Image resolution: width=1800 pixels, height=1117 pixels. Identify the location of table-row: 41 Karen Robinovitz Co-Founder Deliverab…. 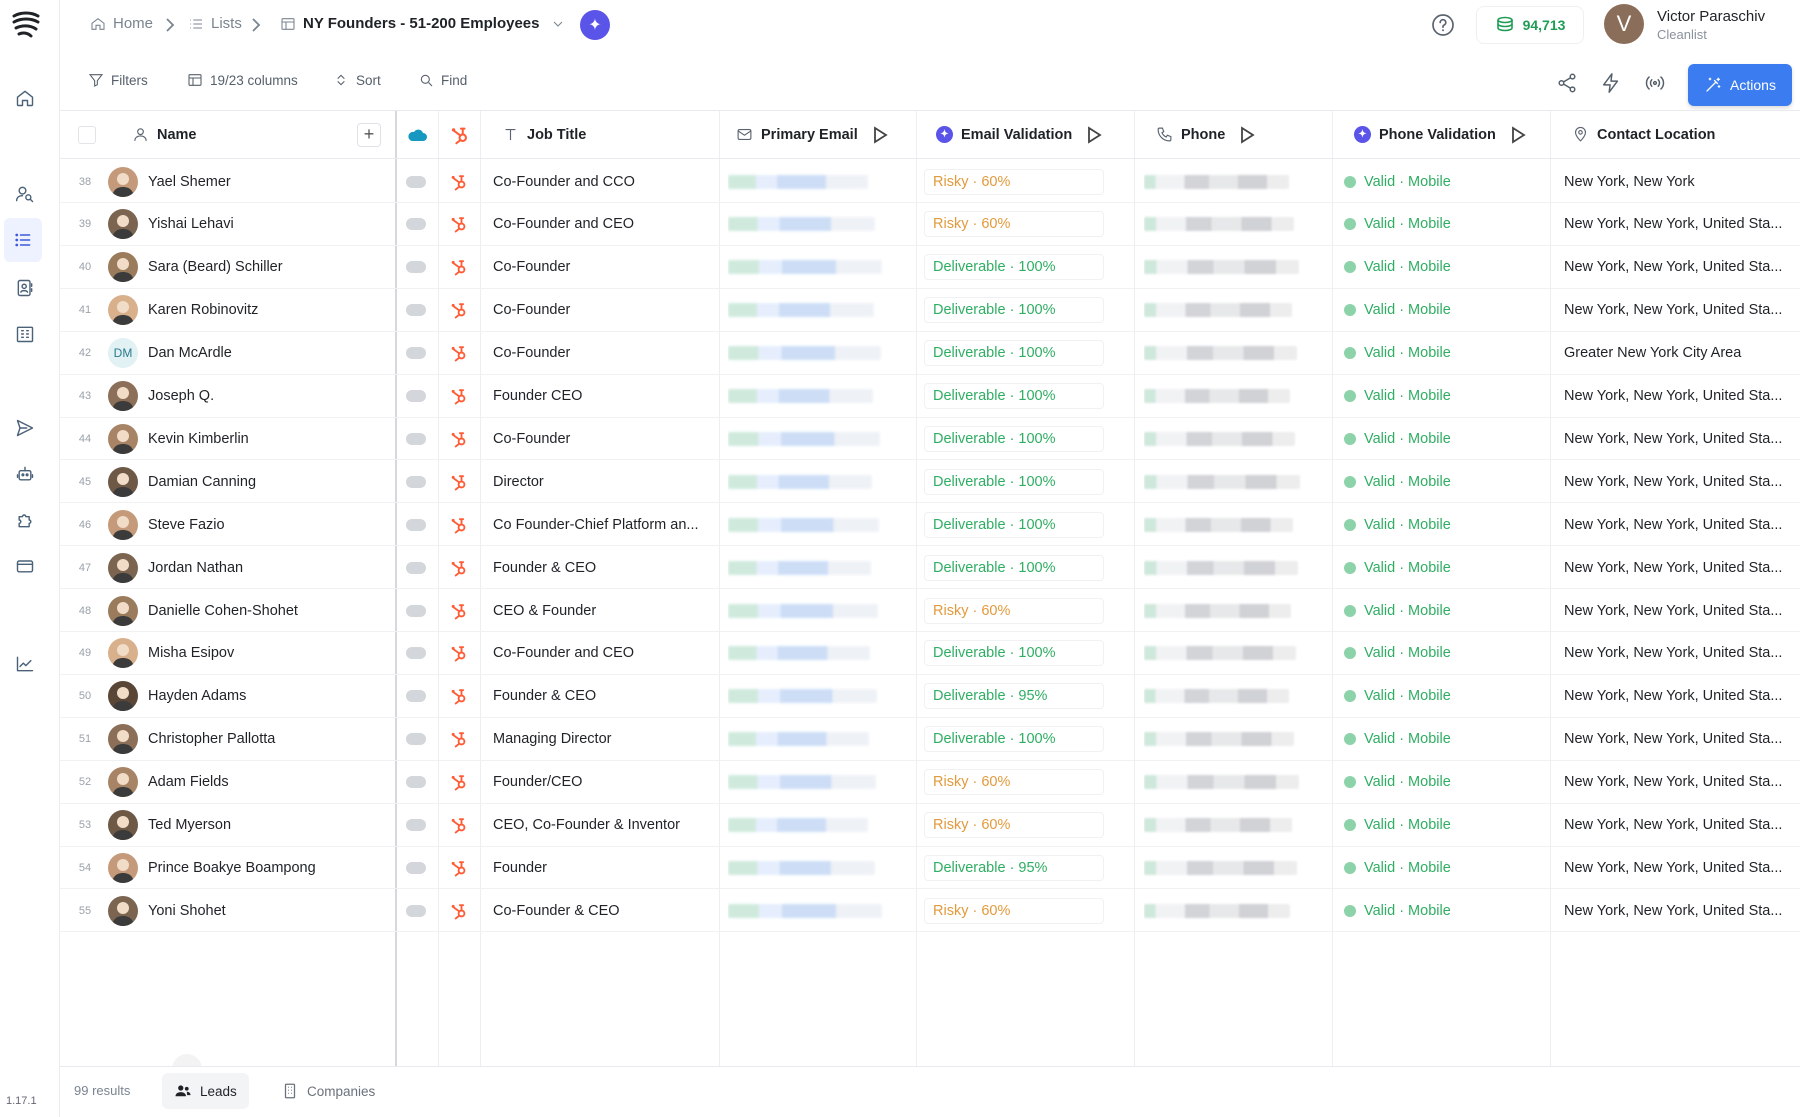
(930, 310).